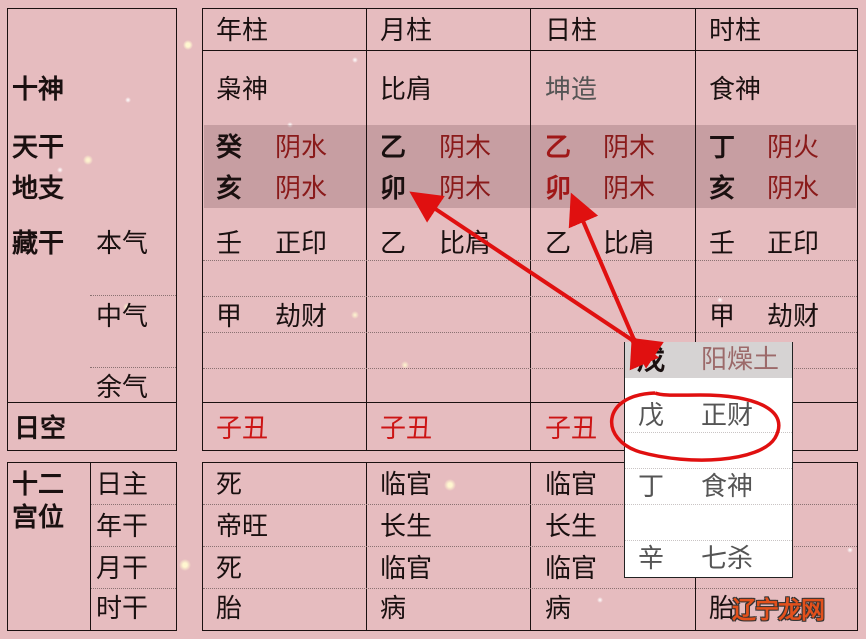 The image size is (866, 639). What do you see at coordinates (229, 609) in the screenshot?
I see `palace-year-shigan: 胎` at bounding box center [229, 609].